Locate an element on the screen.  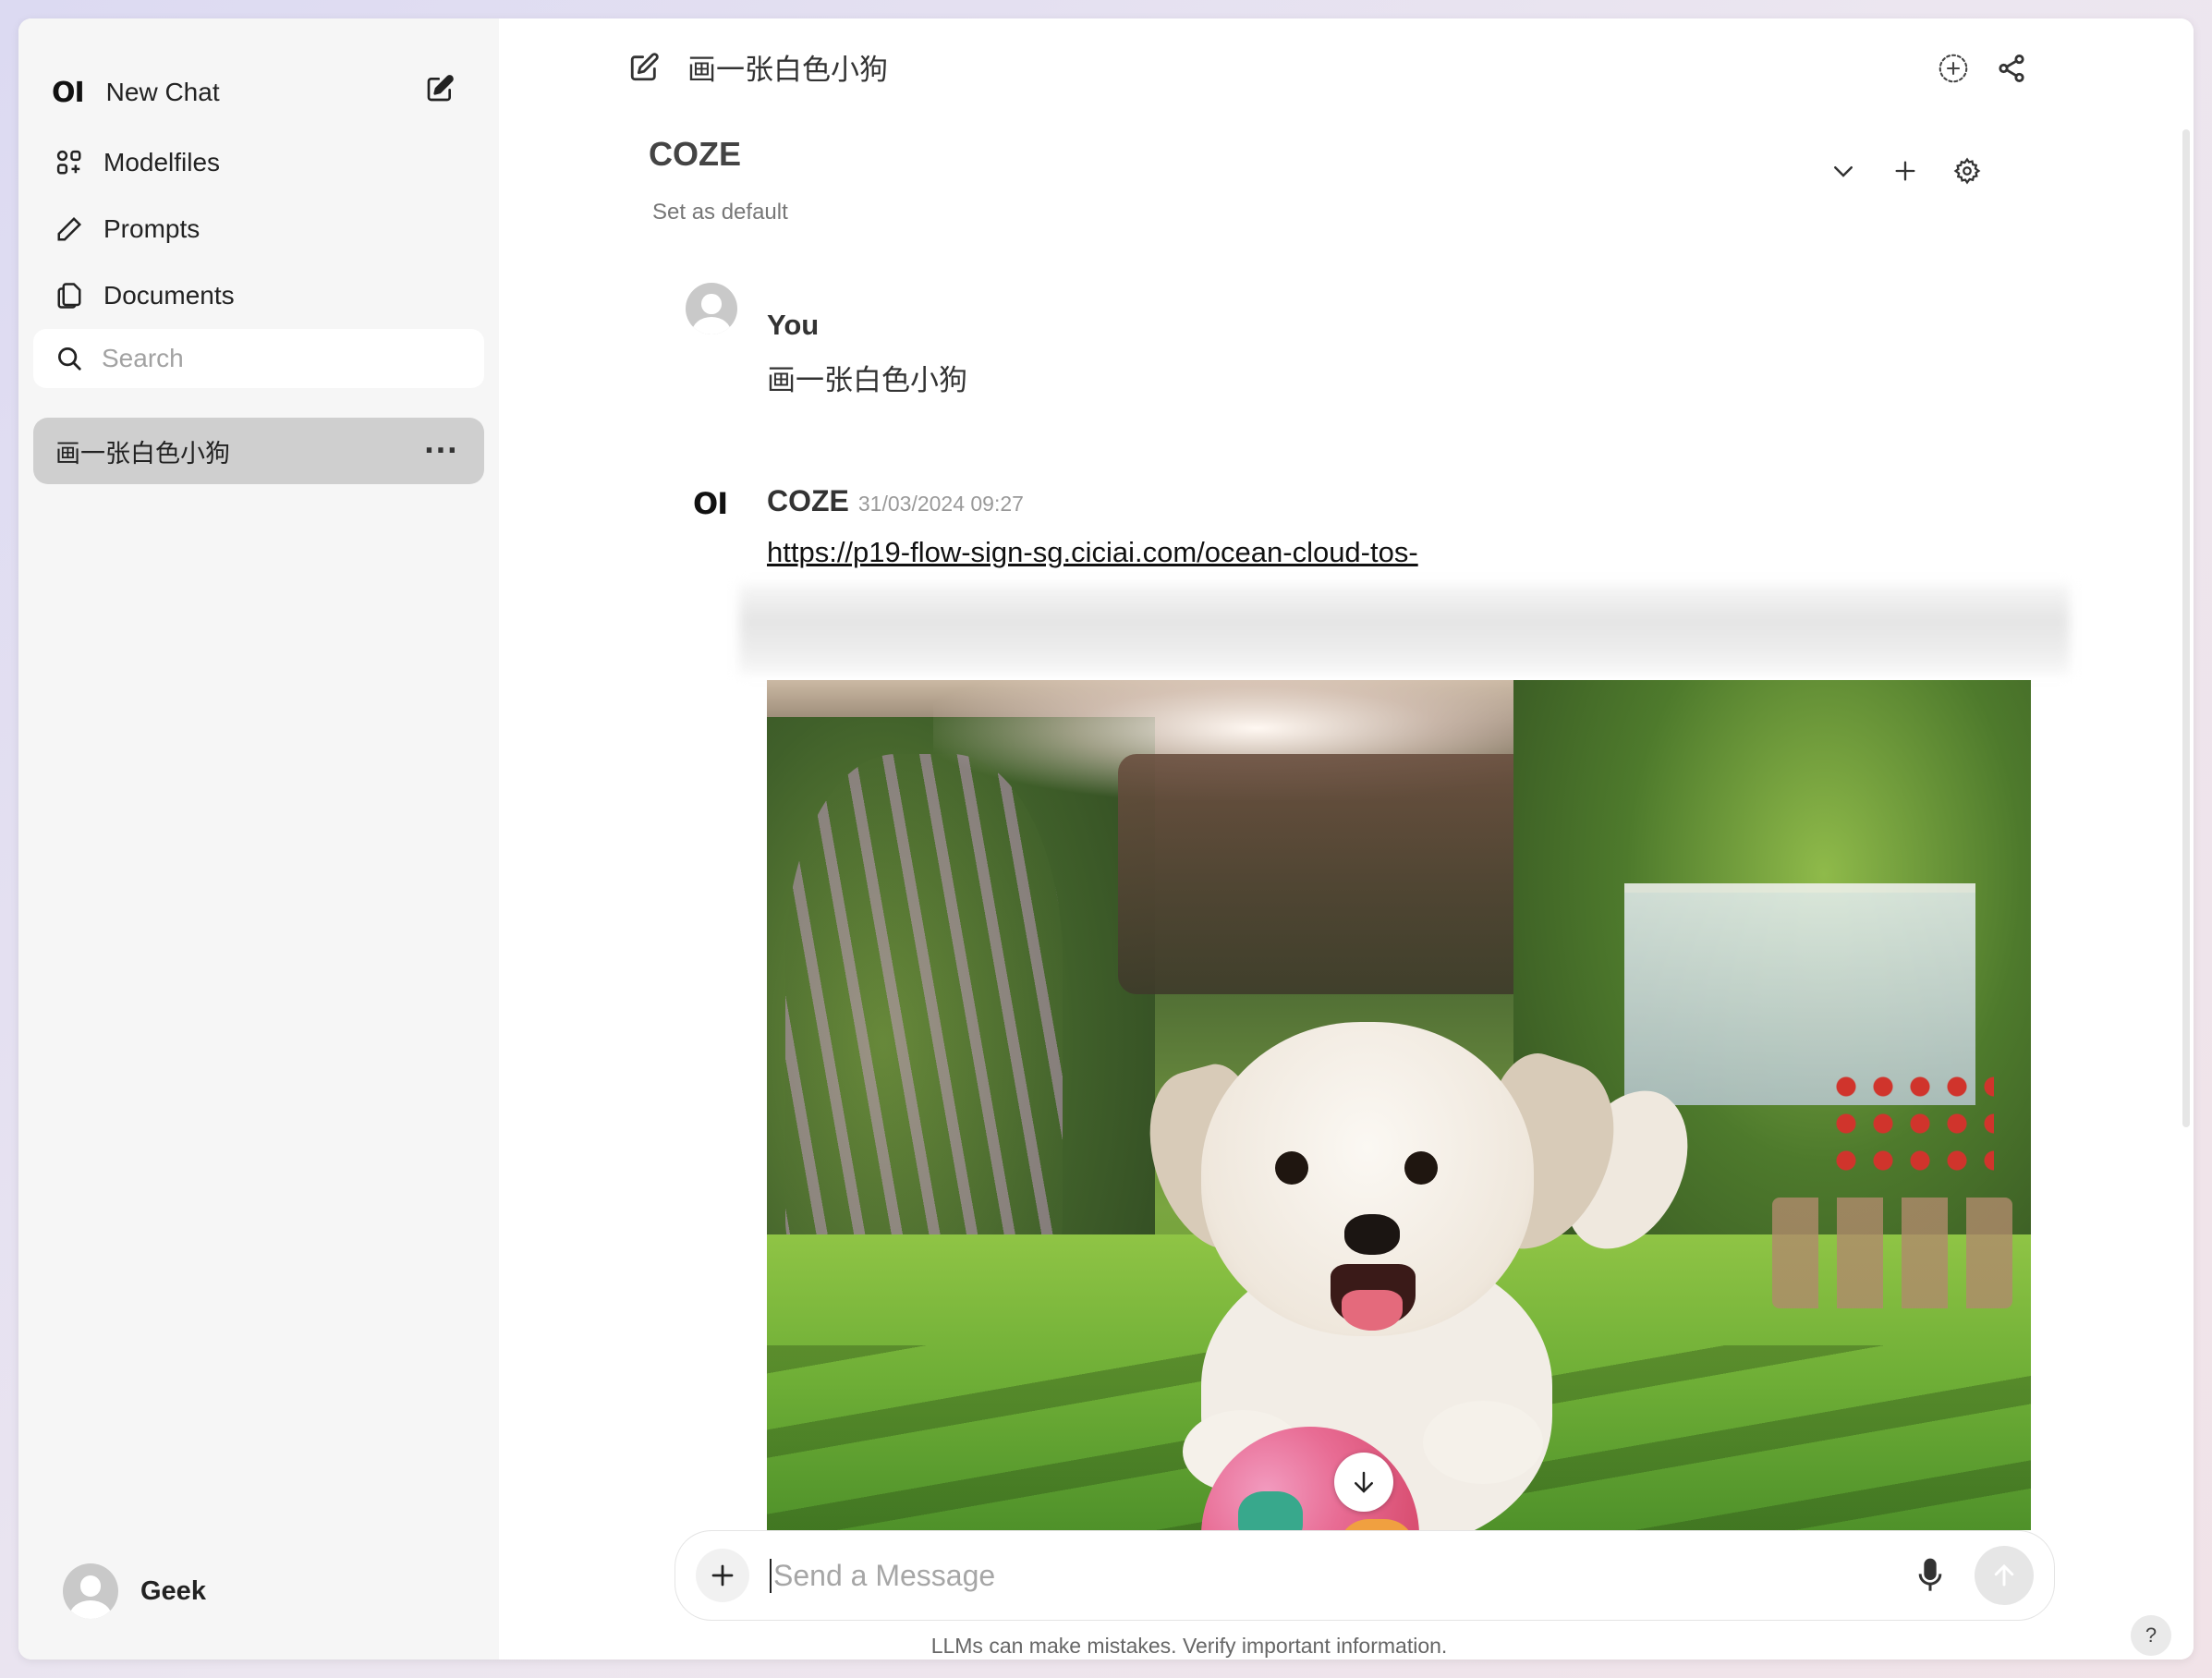
avatar is located at coordinates (90, 1591).